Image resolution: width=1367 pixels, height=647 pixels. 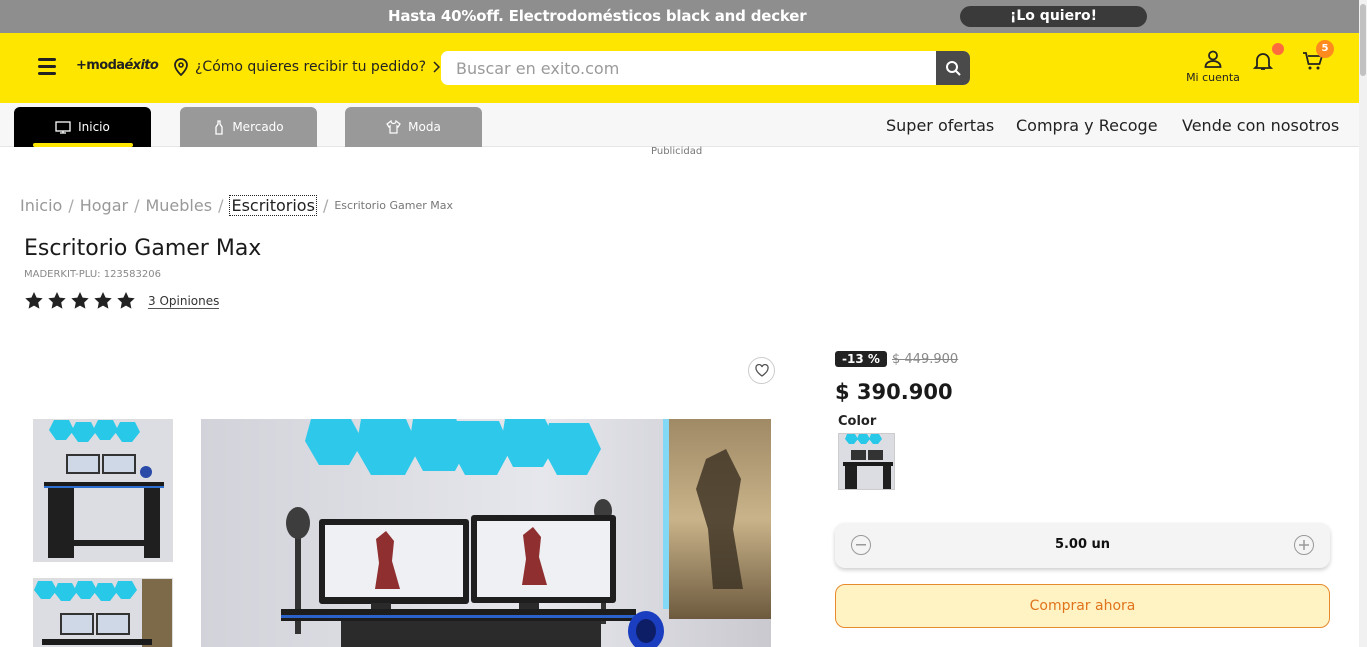 I want to click on tab-mercado: Mercado, so click(x=248, y=127).